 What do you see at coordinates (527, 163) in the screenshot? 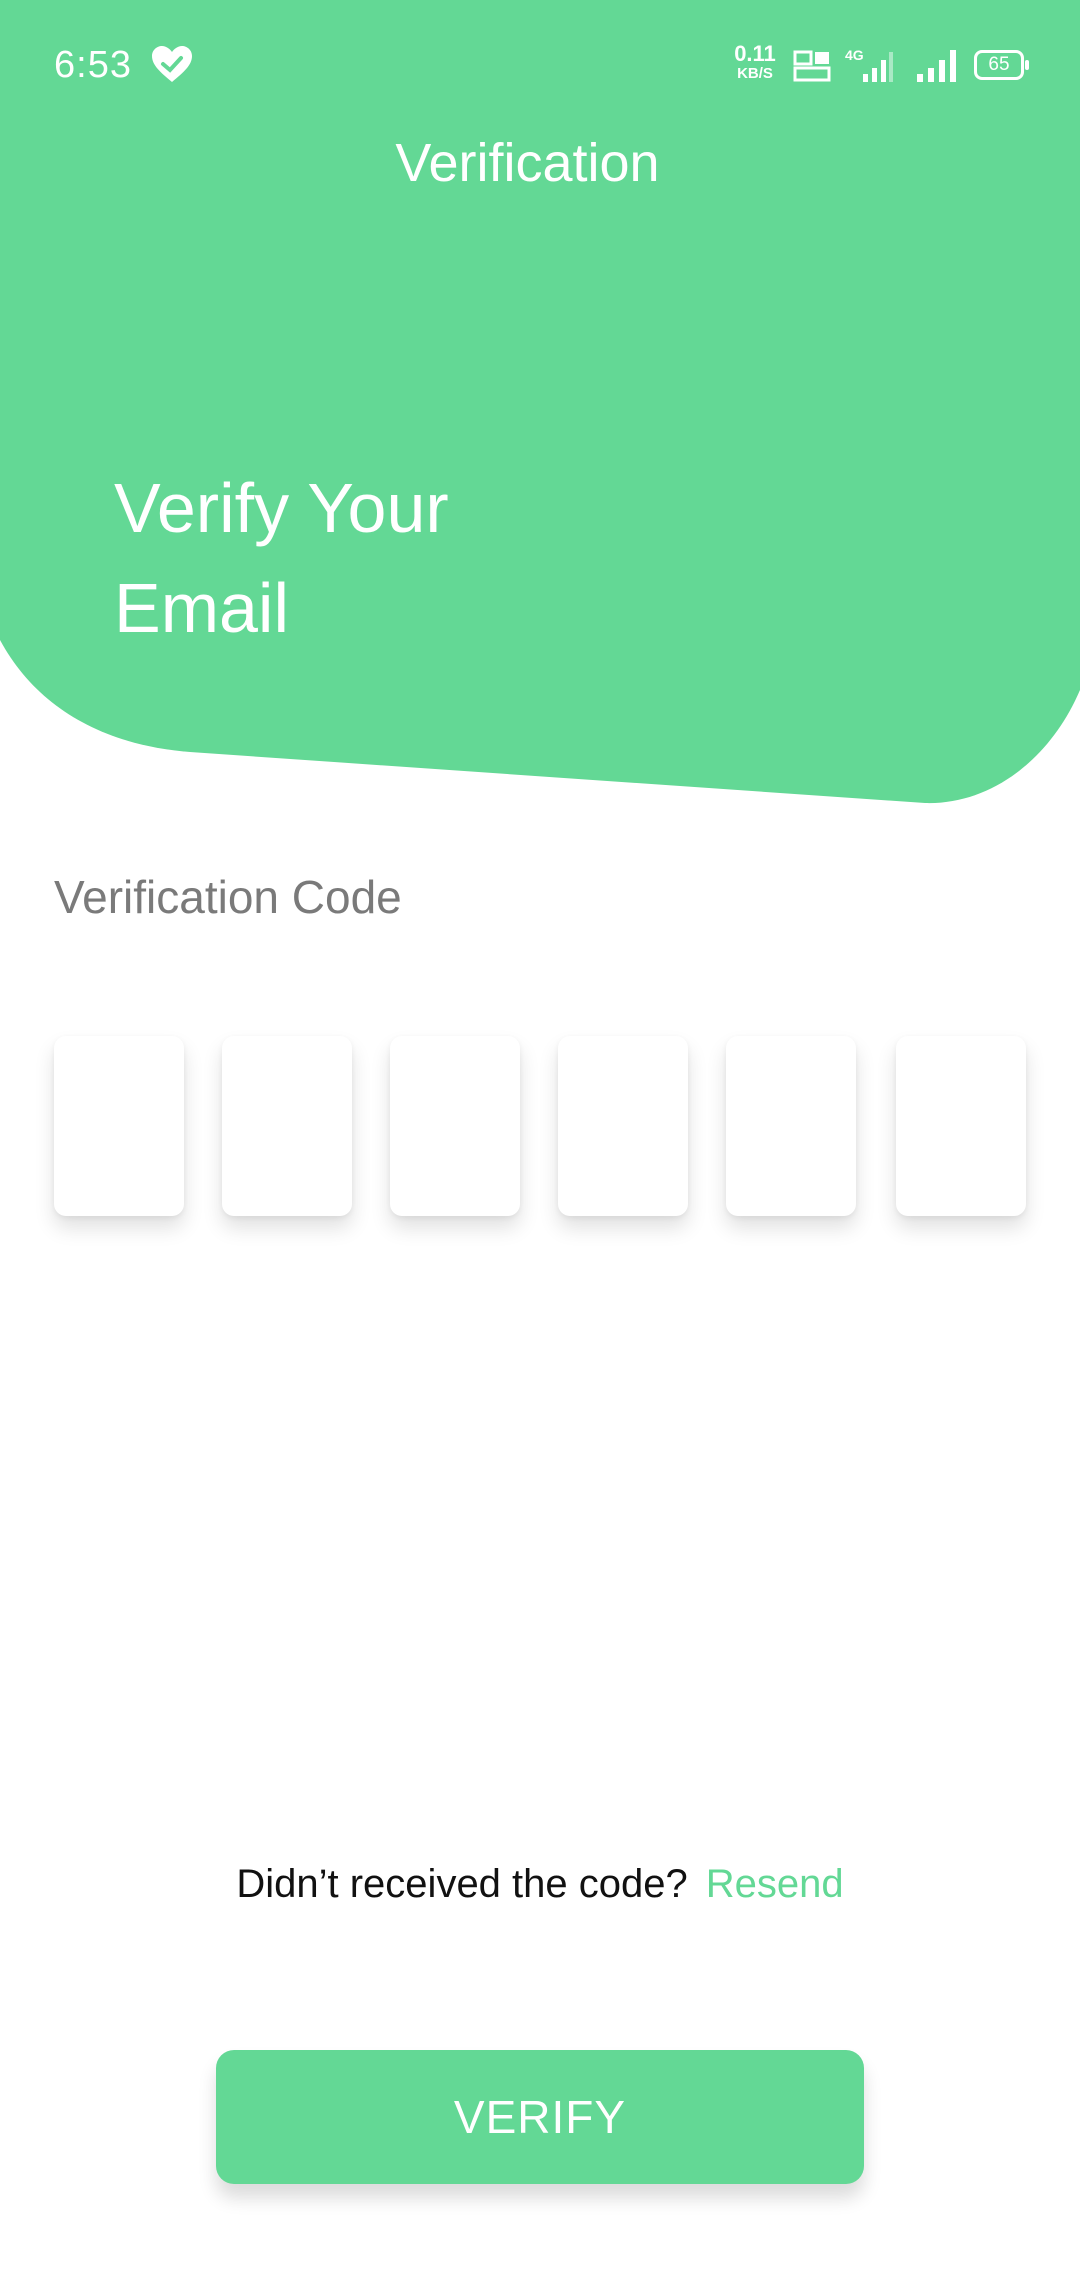
I see `page-title: Verification` at bounding box center [527, 163].